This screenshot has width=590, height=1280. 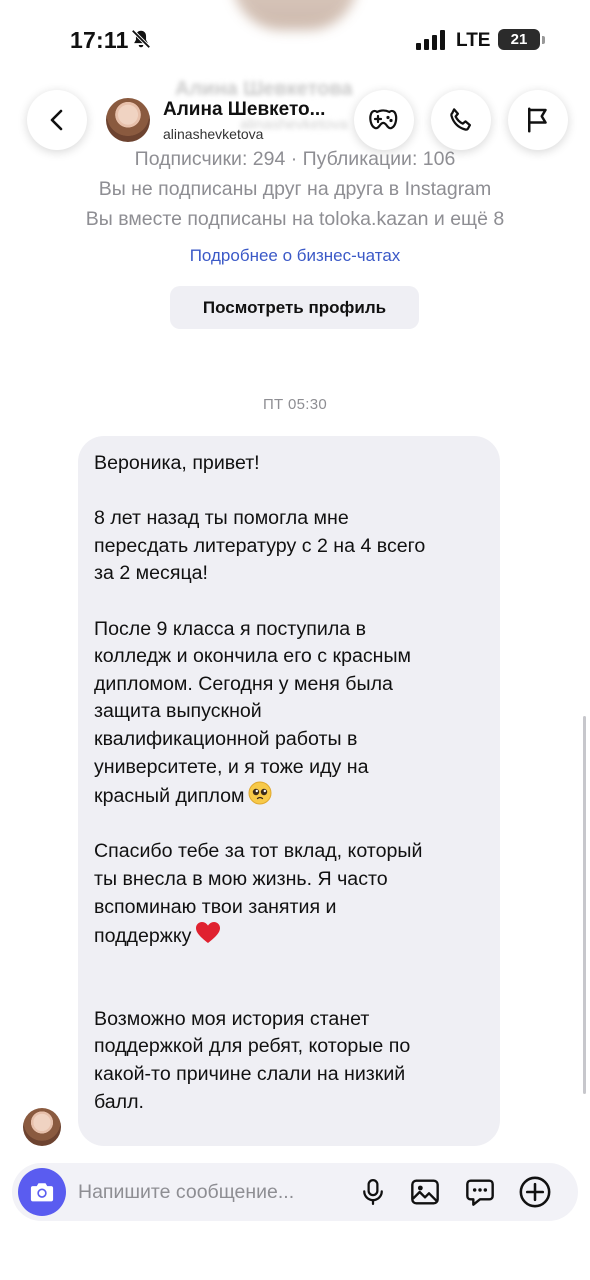 What do you see at coordinates (208, 933) in the screenshot?
I see `red-heart-emoji-icon` at bounding box center [208, 933].